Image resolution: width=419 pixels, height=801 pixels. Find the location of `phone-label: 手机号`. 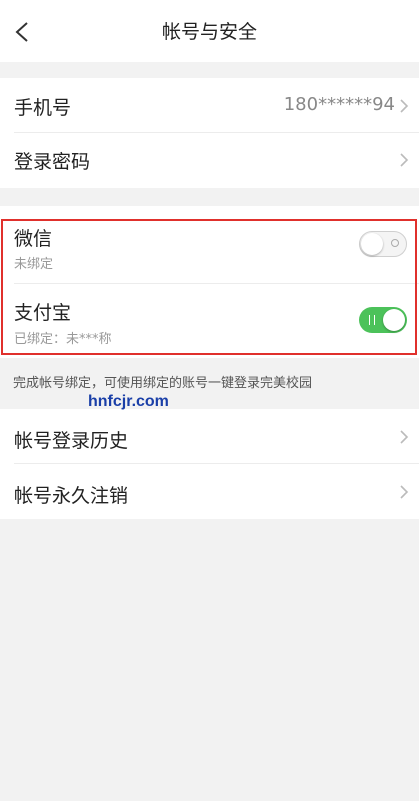

phone-label: 手机号 is located at coordinates (43, 108).